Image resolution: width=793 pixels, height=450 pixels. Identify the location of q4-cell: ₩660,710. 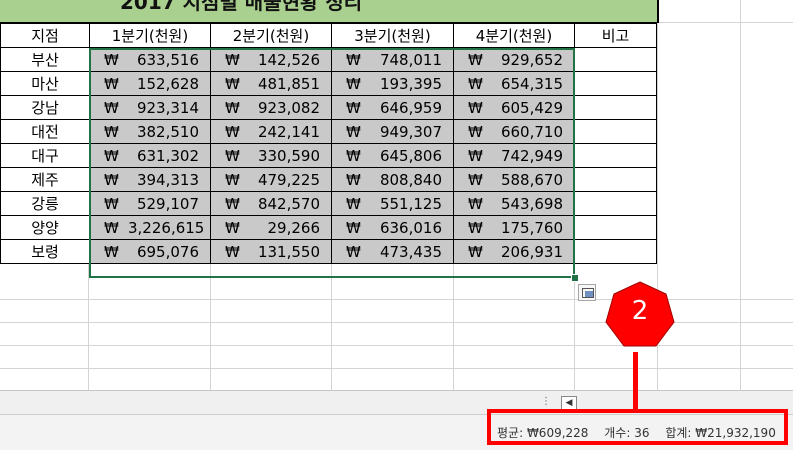
(514, 131).